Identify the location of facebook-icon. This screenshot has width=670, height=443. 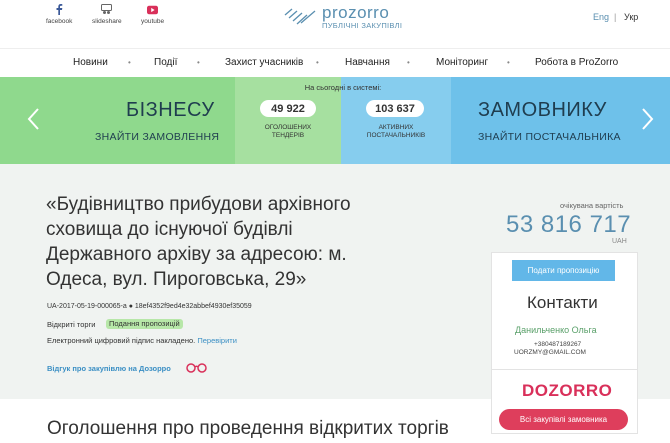
(59, 9).